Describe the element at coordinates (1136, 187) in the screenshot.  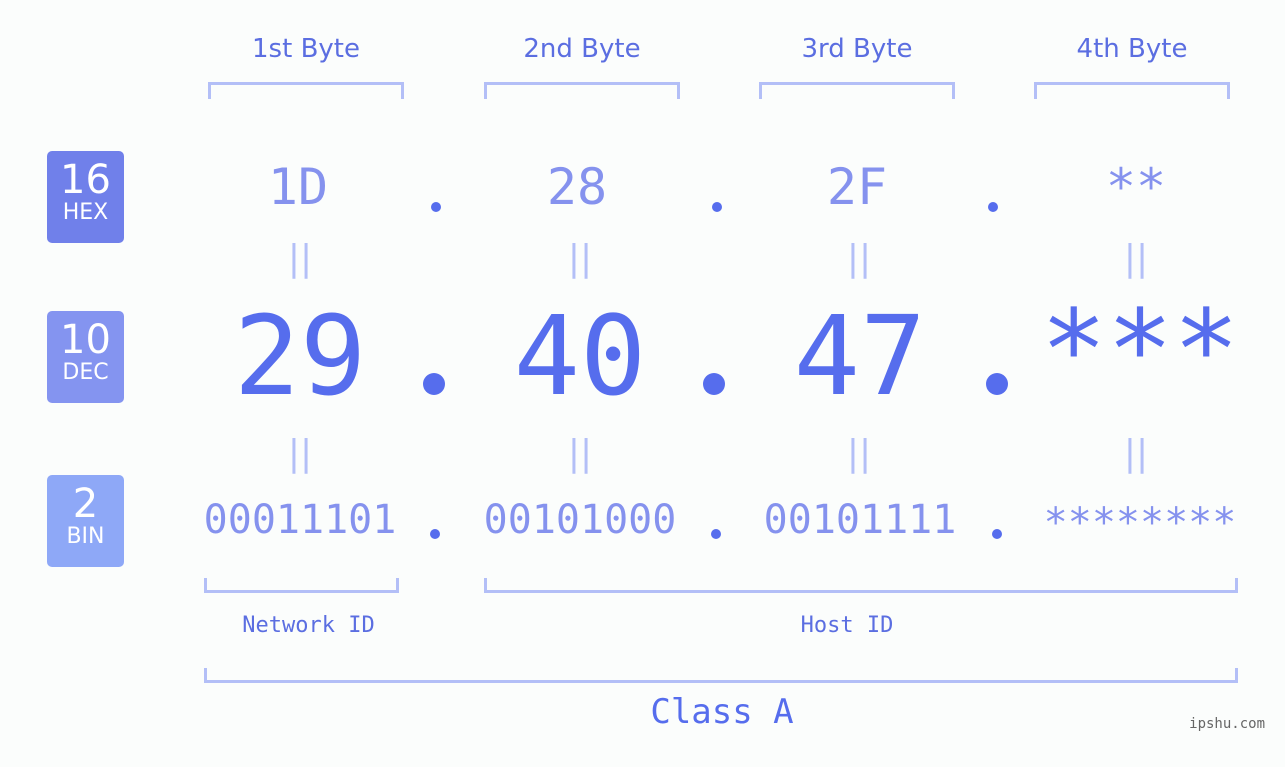
I see `hex-byte-4: **` at that location.